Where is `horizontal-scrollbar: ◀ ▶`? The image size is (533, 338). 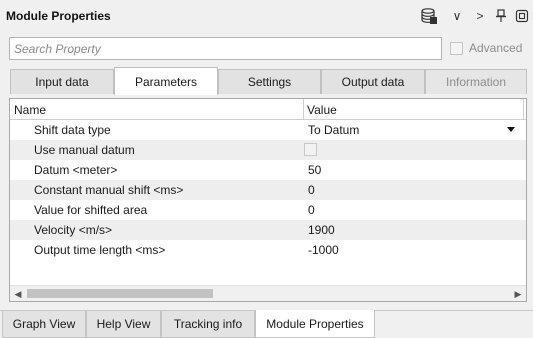
horizontal-scrollbar: ◀ ▶ is located at coordinates (268, 293).